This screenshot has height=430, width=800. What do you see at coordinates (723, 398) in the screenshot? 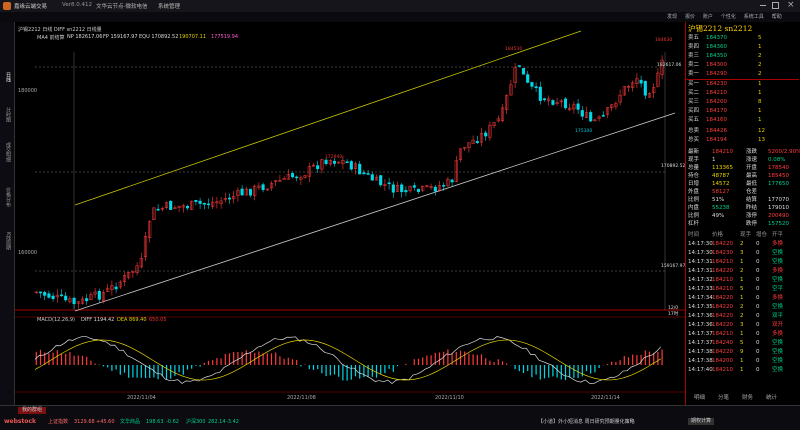
I see `quote-bottom-tab: 分笔` at bounding box center [723, 398].